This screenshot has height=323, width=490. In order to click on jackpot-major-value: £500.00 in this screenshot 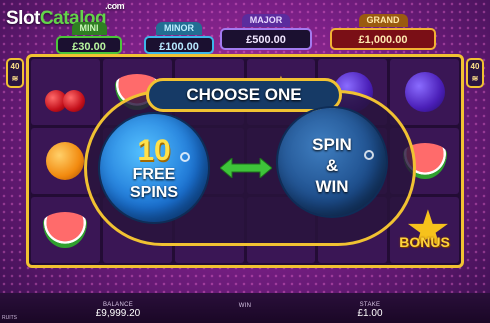, I will do `click(266, 39)`.